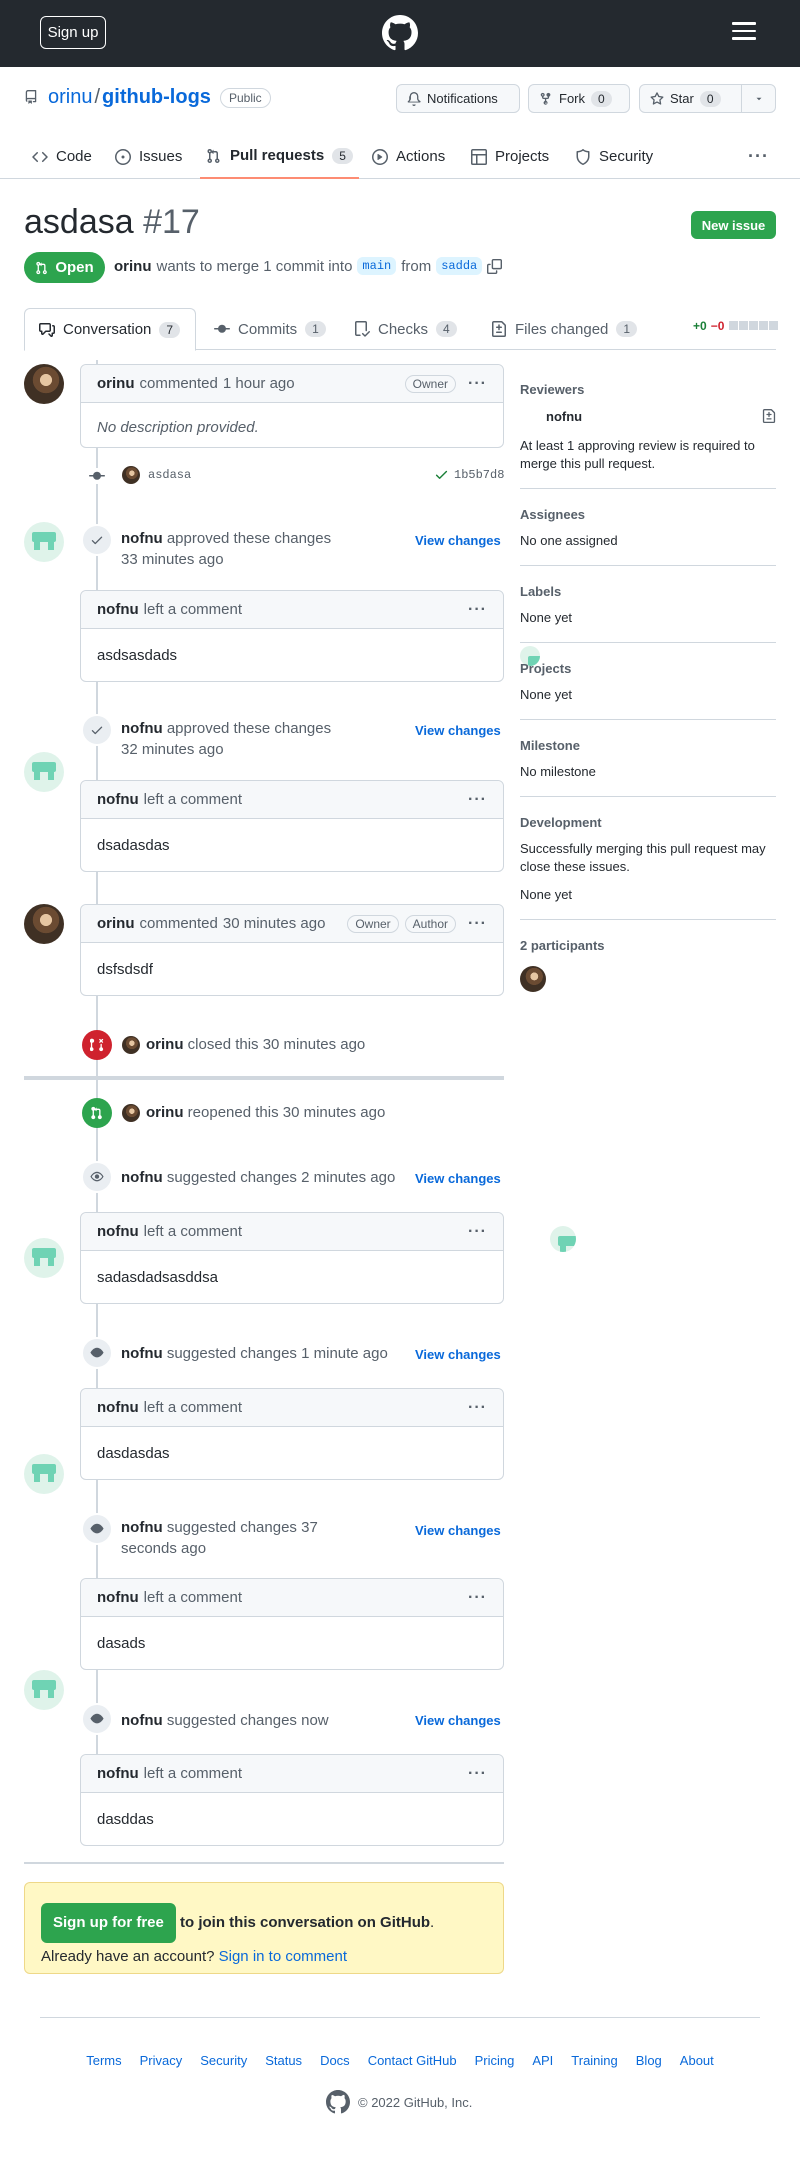  Describe the element at coordinates (545, 668) in the screenshot. I see `projects-heading: Projects` at that location.